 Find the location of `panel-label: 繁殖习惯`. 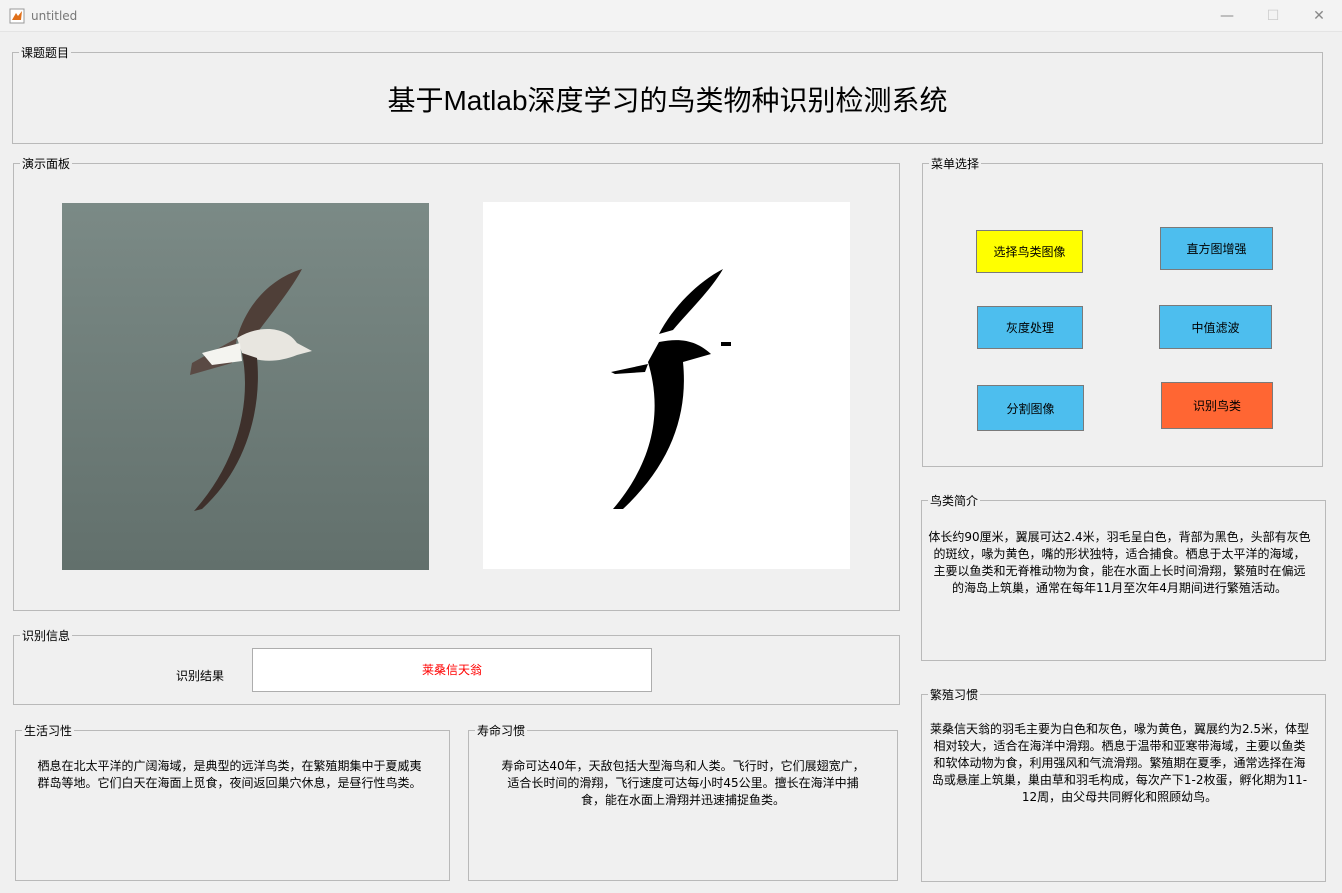

panel-label: 繁殖习惯 is located at coordinates (954, 694).